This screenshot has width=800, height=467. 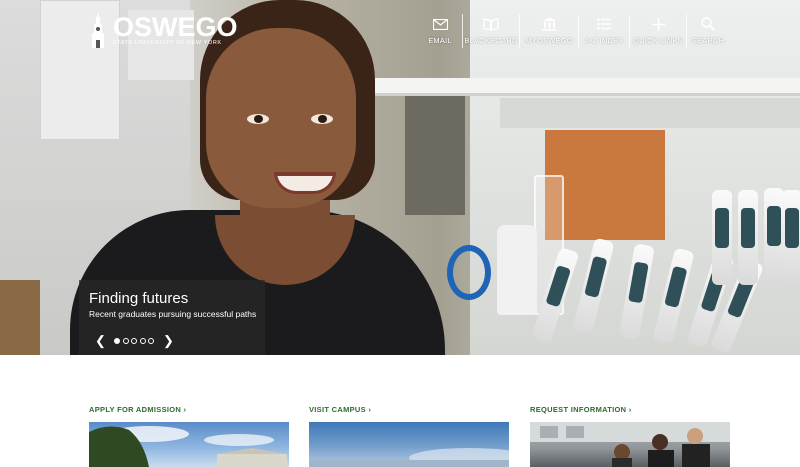 What do you see at coordinates (440, 24) in the screenshot?
I see `mail-icon` at bounding box center [440, 24].